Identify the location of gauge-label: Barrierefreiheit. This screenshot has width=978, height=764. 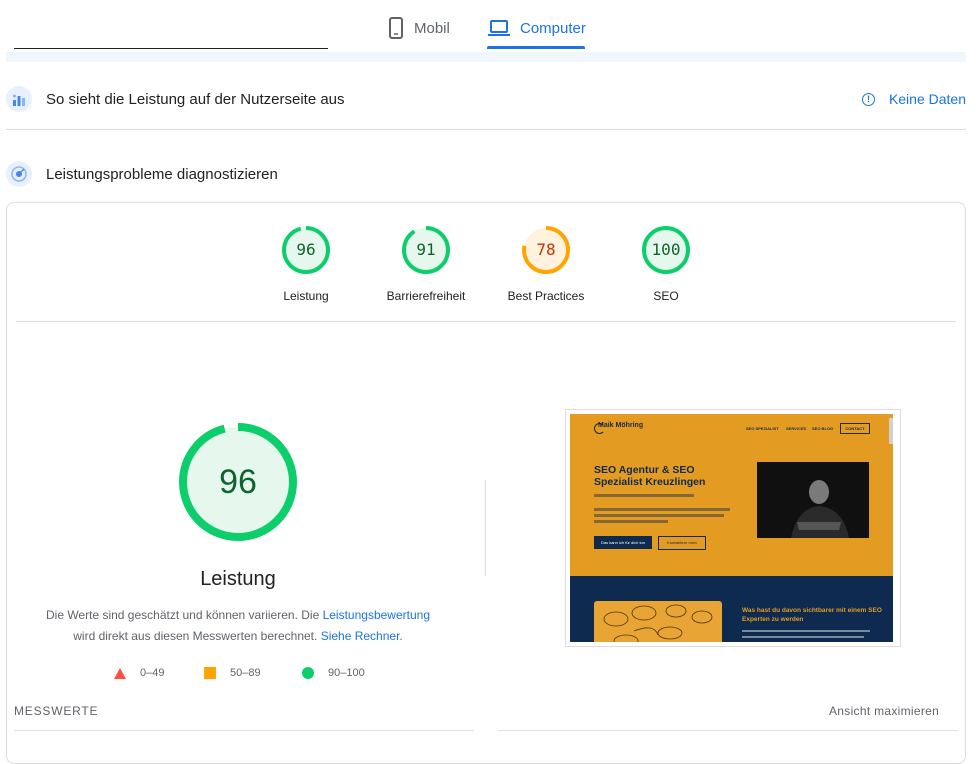
(426, 296).